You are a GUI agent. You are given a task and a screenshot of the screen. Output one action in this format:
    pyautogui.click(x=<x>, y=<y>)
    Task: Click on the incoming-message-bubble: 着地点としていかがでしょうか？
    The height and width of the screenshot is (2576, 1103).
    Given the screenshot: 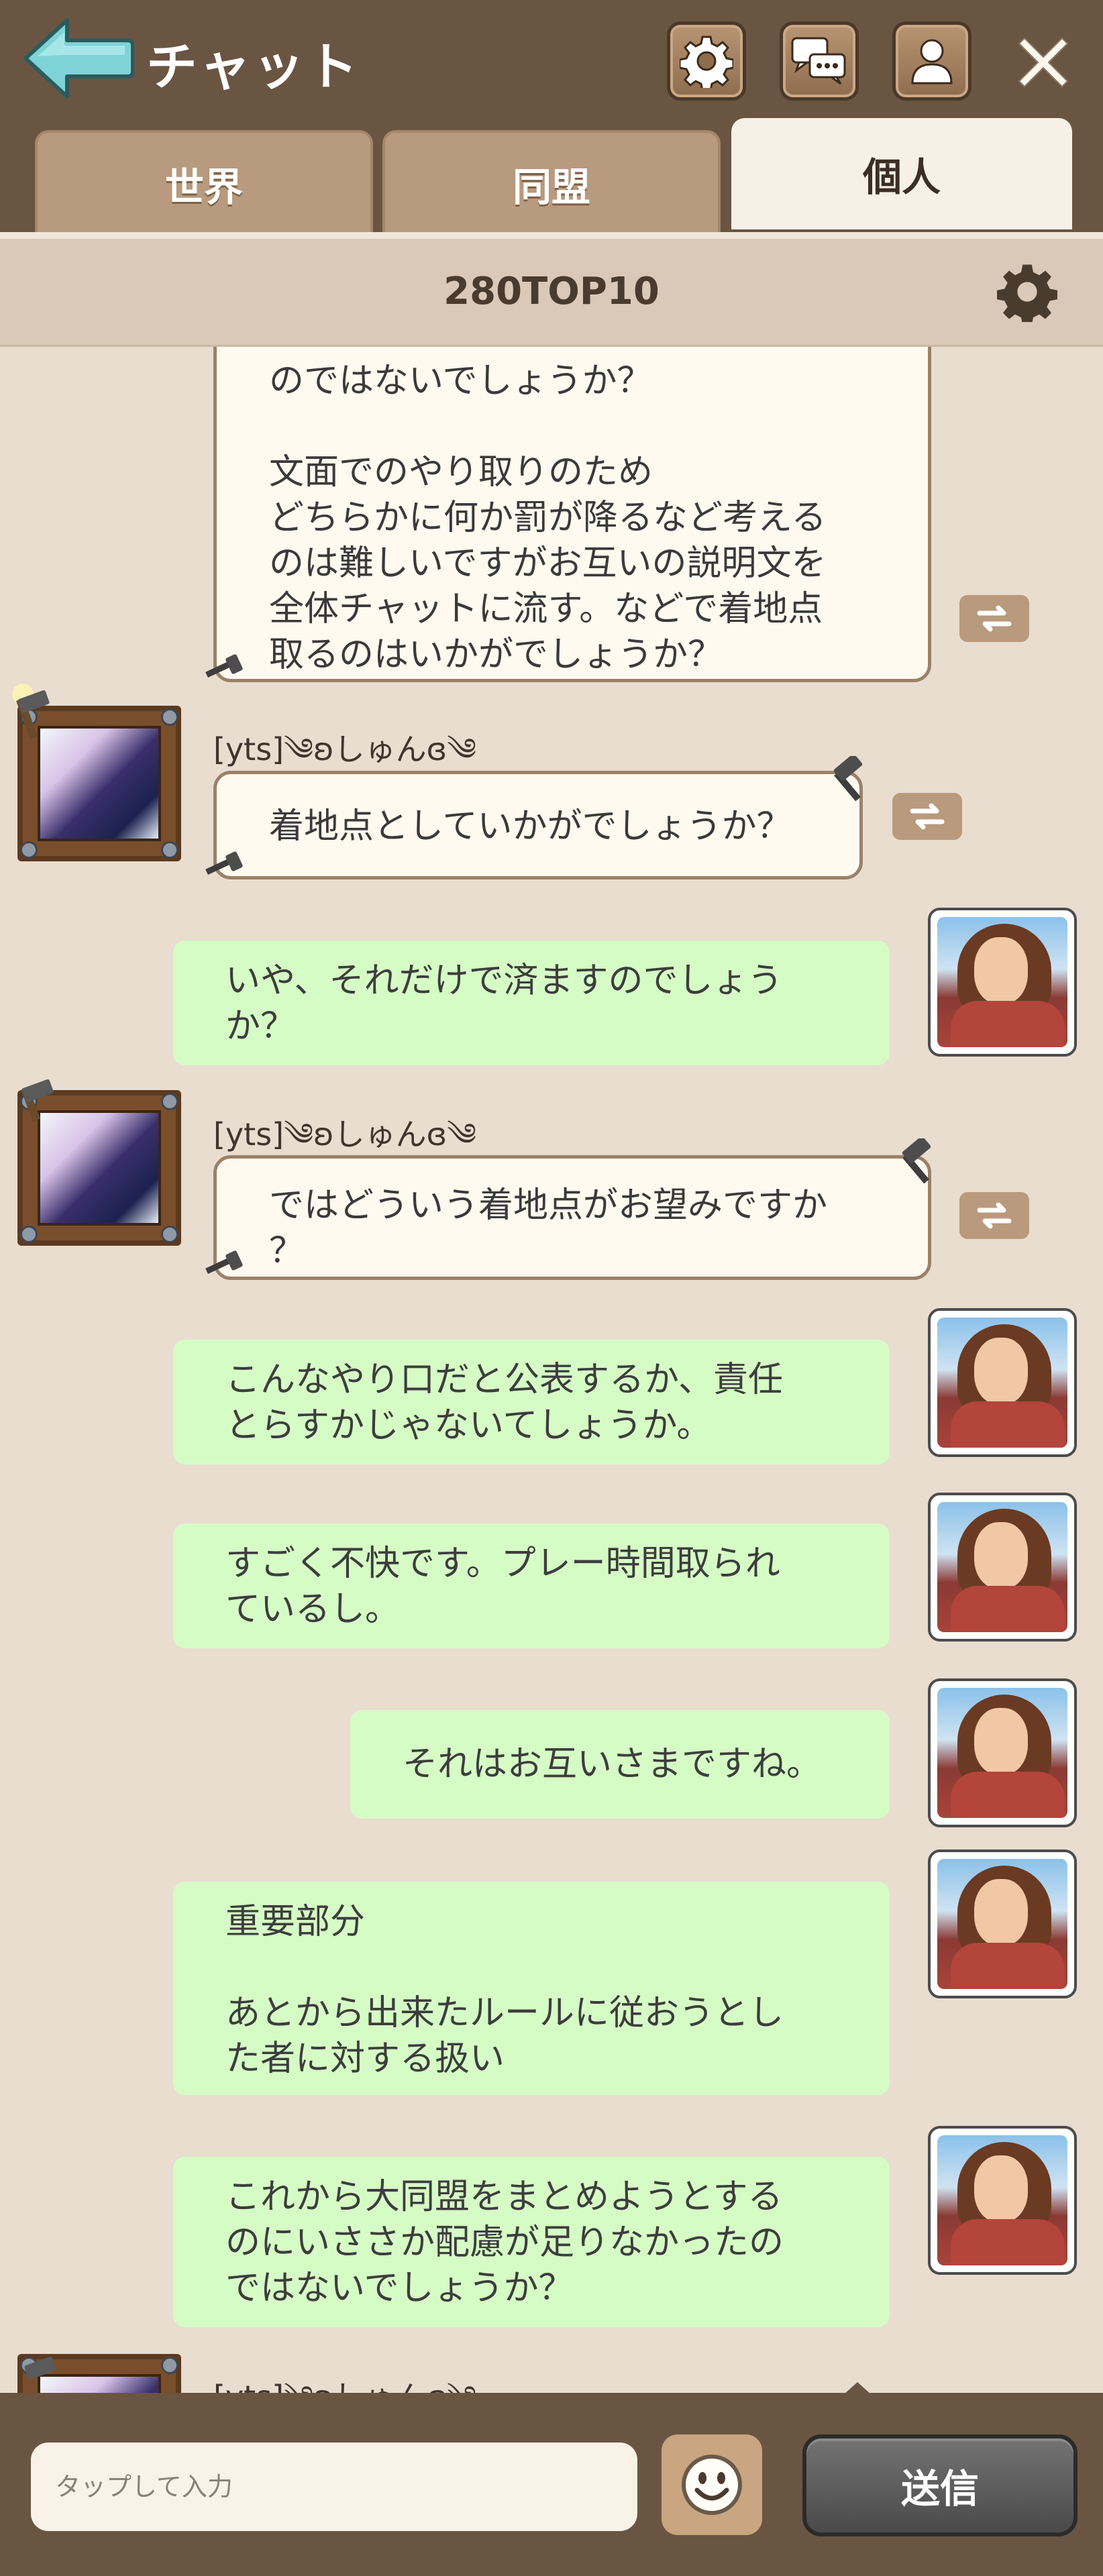 What is the action you would take?
    pyautogui.click(x=538, y=825)
    